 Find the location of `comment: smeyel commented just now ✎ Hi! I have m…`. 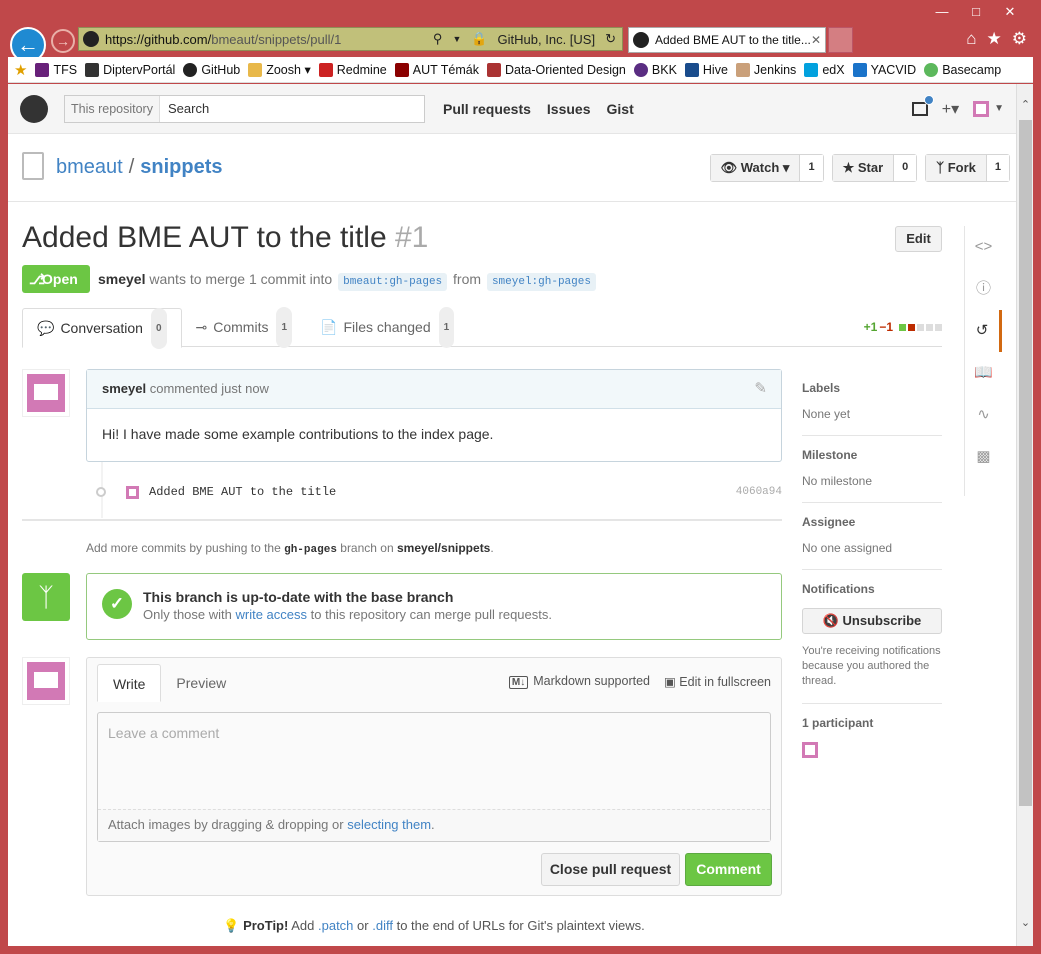

comment: smeyel commented just now ✎ Hi! I have m… is located at coordinates (434, 415).